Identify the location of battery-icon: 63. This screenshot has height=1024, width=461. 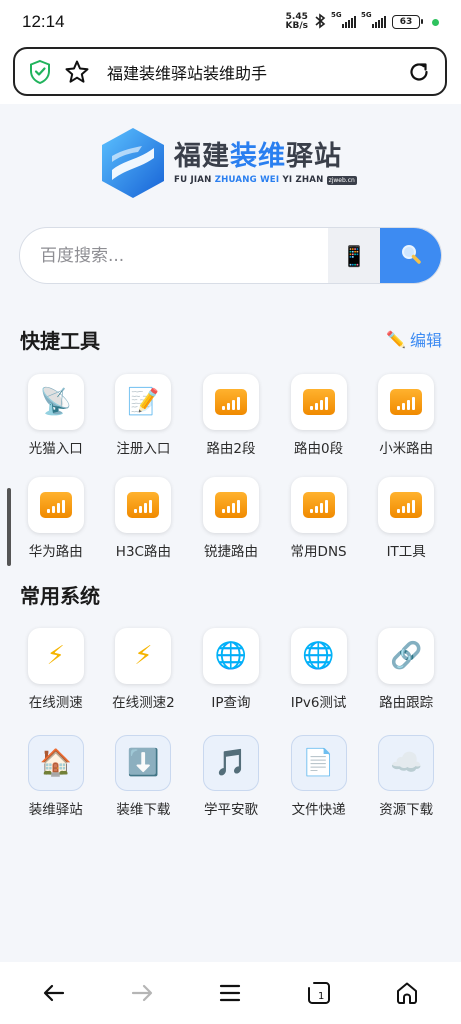
(407, 22).